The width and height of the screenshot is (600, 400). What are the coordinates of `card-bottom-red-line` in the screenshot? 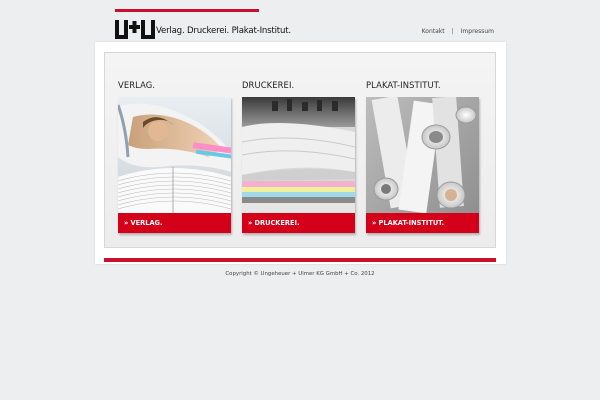 It's located at (300, 260).